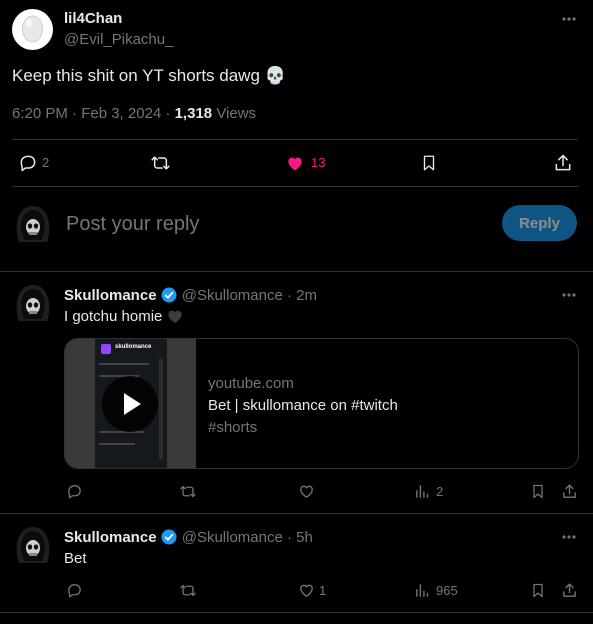 The image size is (593, 624). I want to click on reply-body: I gotchu homie, so click(113, 316).